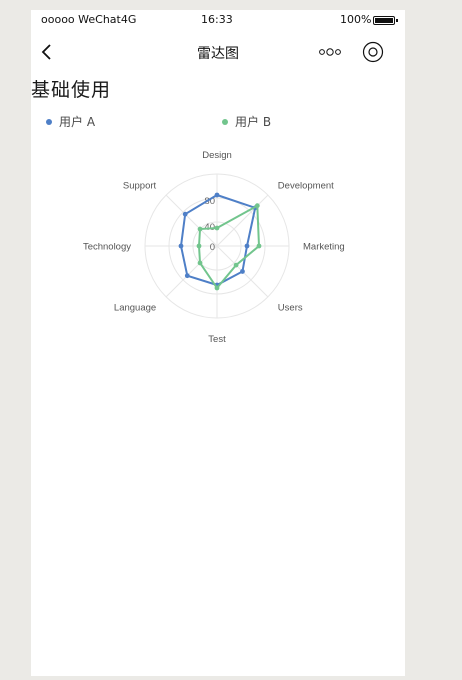 This screenshot has width=462, height=680. What do you see at coordinates (107, 247) in the screenshot?
I see `indicator-label-technology: Technology` at bounding box center [107, 247].